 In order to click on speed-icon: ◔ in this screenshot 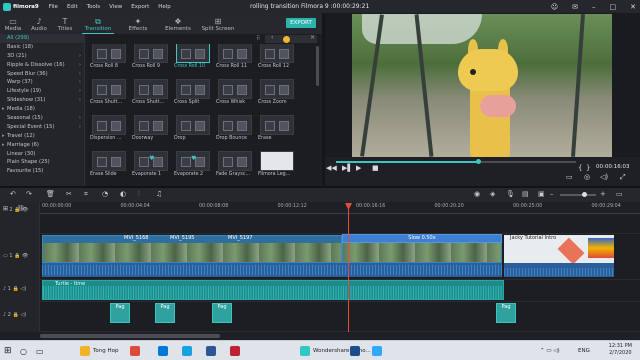, I will do `click(105, 194)`.